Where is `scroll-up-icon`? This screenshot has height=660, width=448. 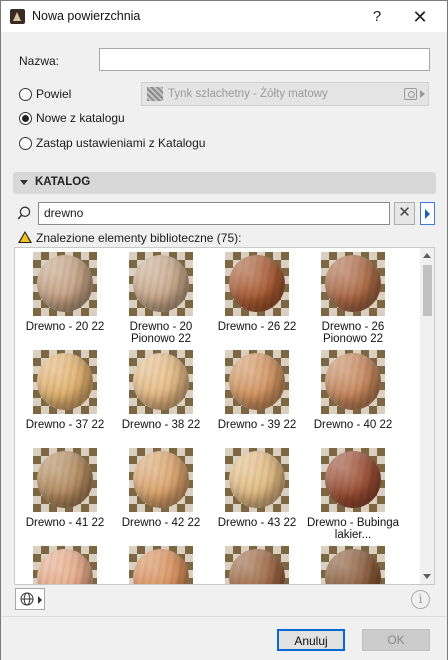
scroll-up-icon is located at coordinates (427, 255).